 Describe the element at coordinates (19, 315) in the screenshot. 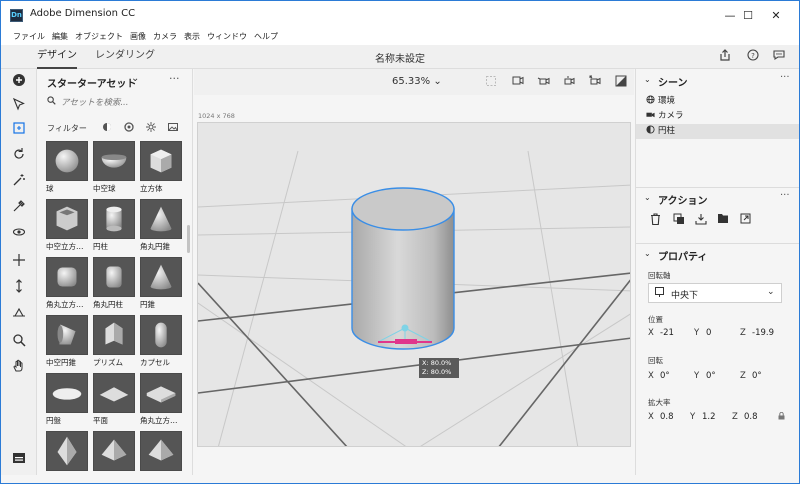

I see `horizon-tool-icon` at that location.